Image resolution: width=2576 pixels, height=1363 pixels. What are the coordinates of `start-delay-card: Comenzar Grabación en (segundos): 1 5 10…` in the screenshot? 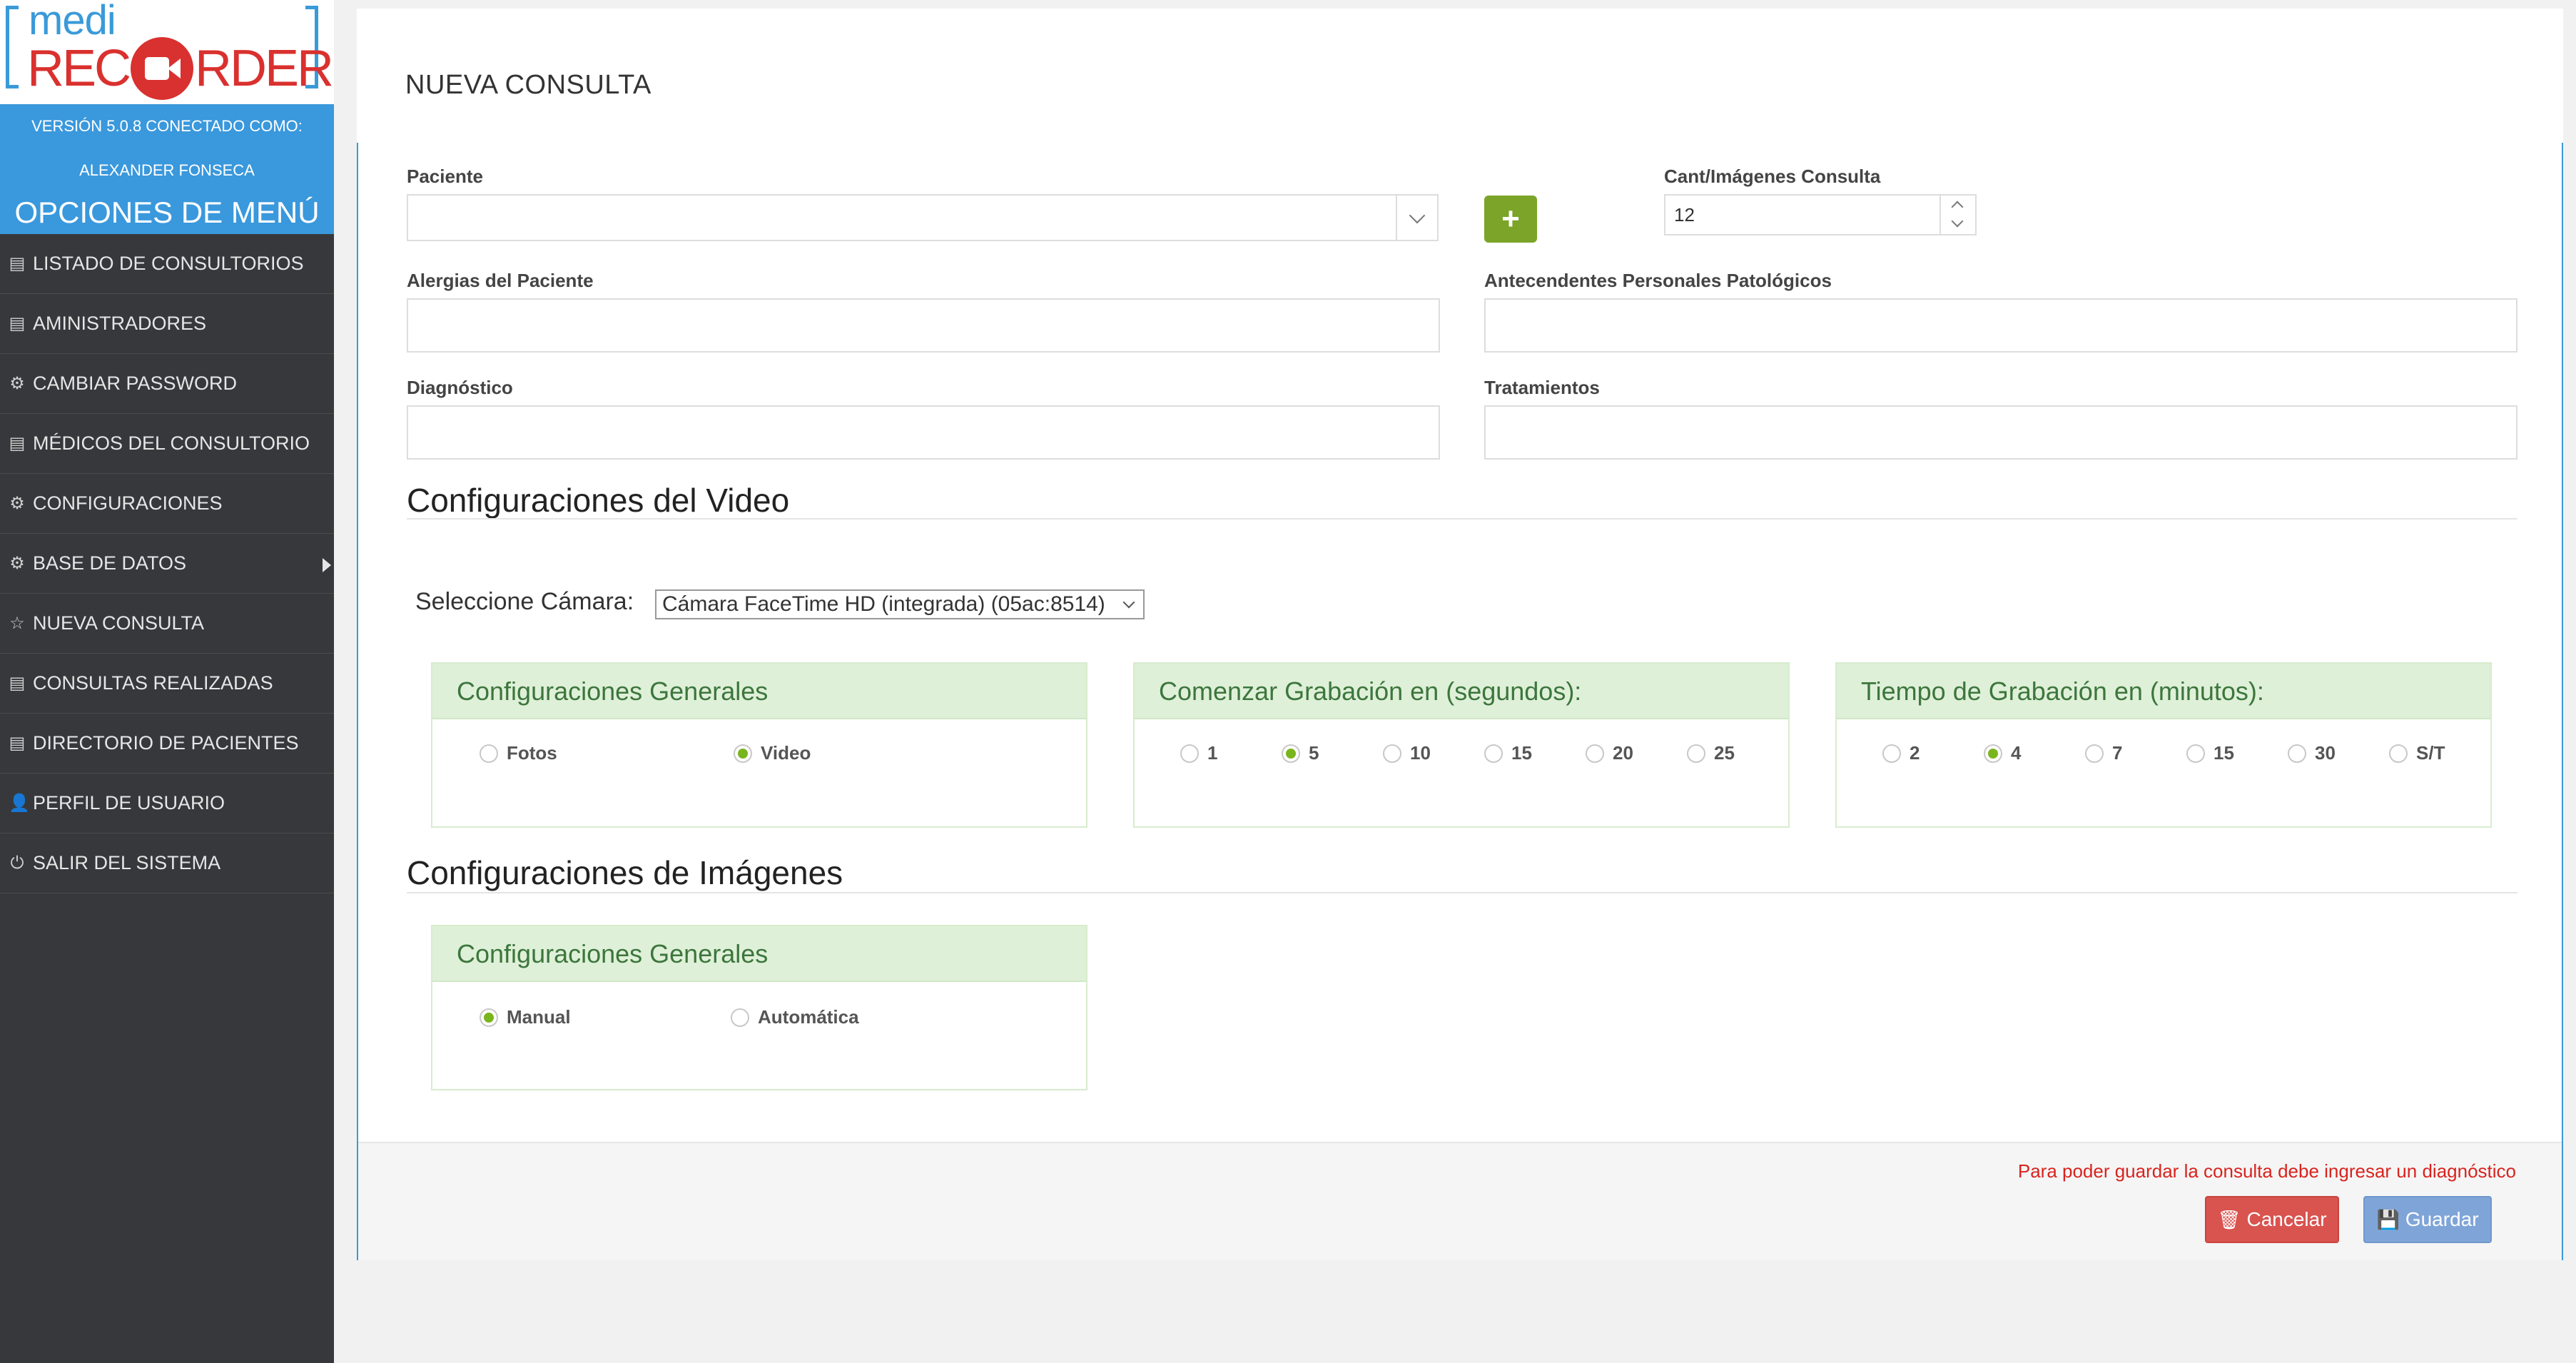 It's located at (1462, 745).